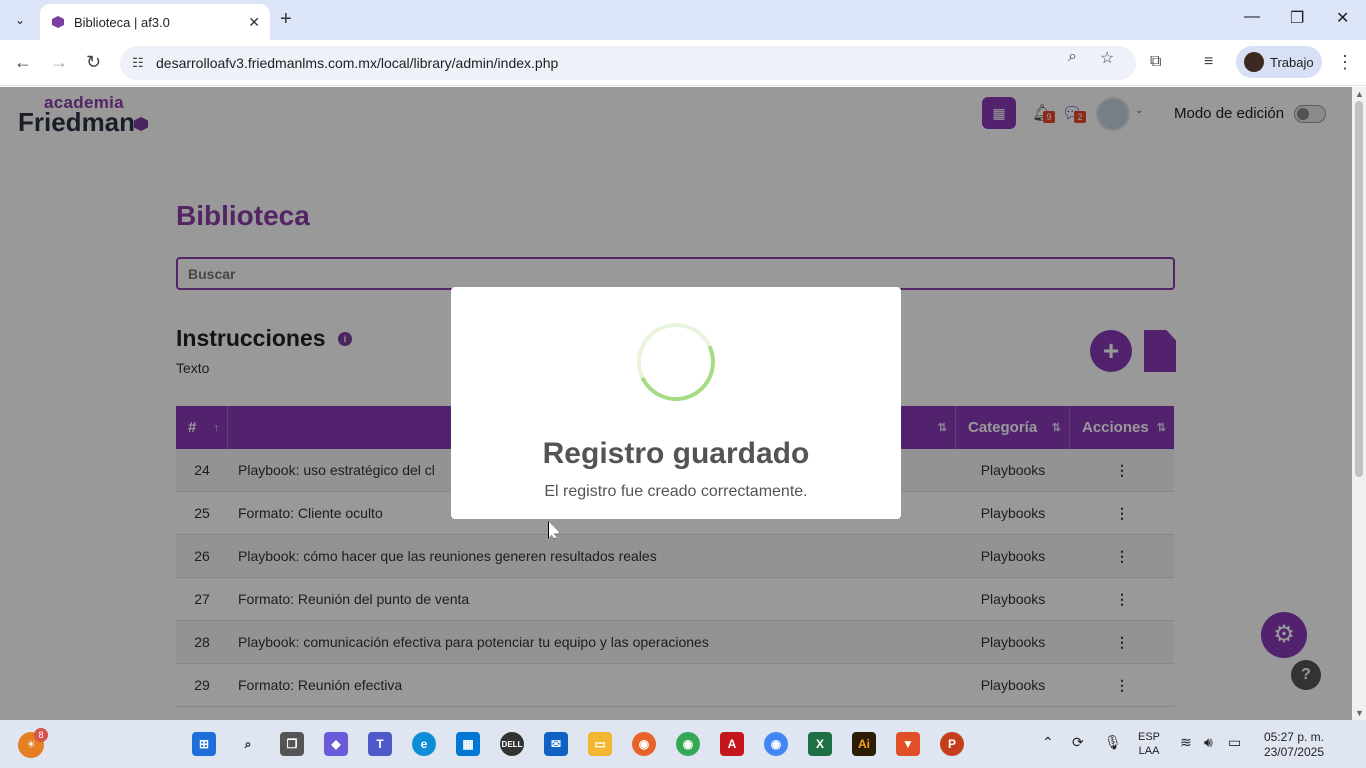 Image resolution: width=1366 pixels, height=768 pixels. I want to click on back-icon: ←, so click(23, 62).